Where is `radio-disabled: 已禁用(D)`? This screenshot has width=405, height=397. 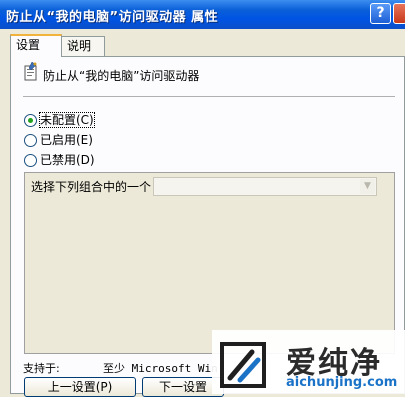 radio-disabled: 已禁用(D) is located at coordinates (59, 159).